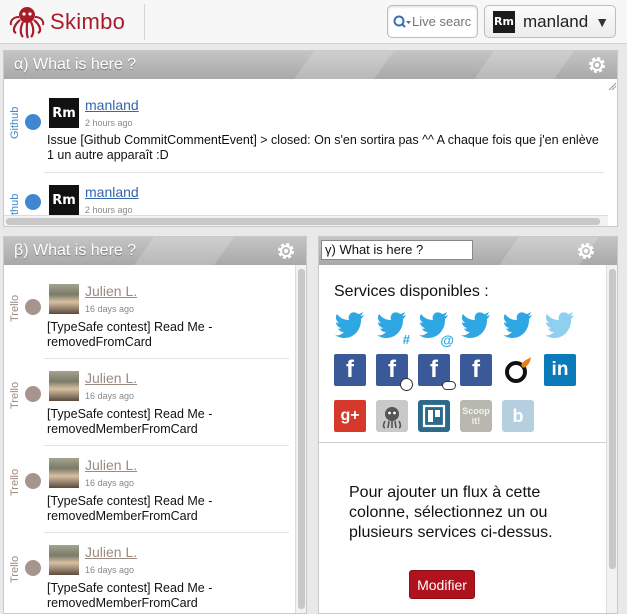  What do you see at coordinates (447, 340) in the screenshot?
I see `mention-badge: @` at bounding box center [447, 340].